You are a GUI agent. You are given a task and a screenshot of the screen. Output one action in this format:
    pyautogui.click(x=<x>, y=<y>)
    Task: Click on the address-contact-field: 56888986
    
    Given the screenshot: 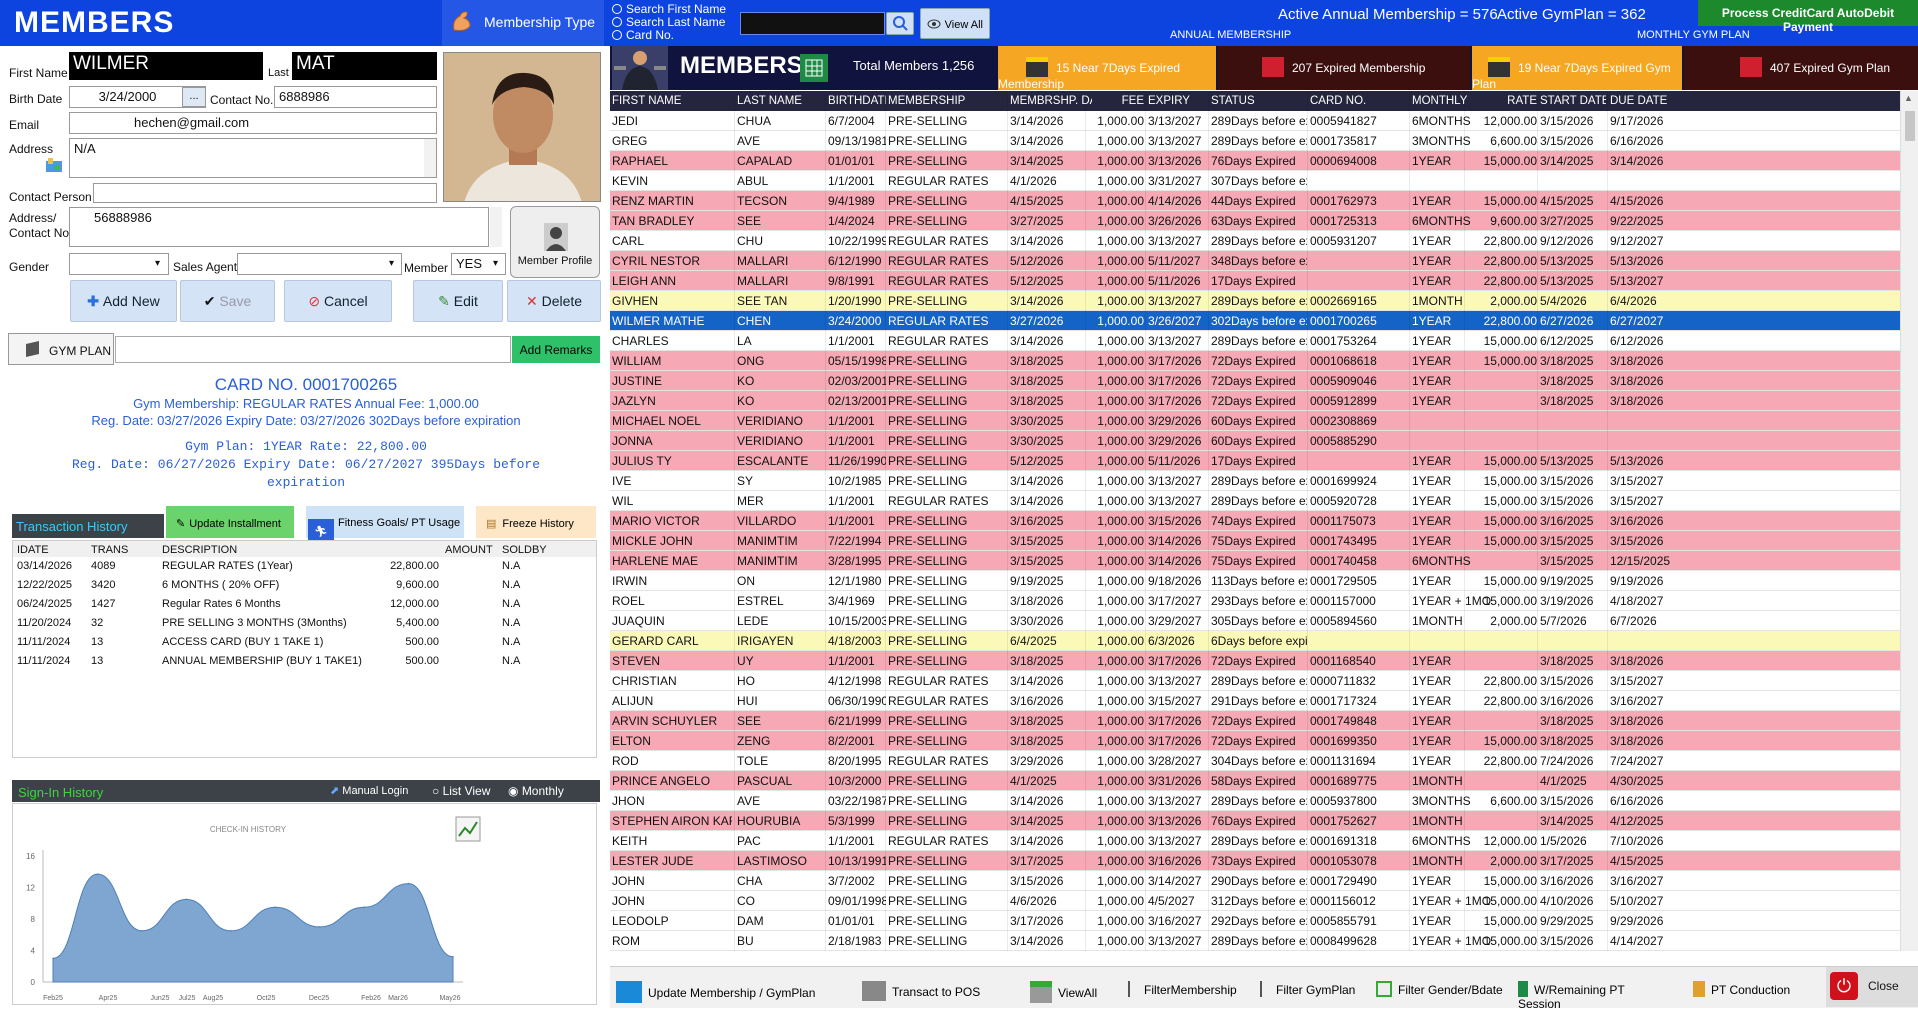 What is the action you would take?
    pyautogui.click(x=279, y=227)
    